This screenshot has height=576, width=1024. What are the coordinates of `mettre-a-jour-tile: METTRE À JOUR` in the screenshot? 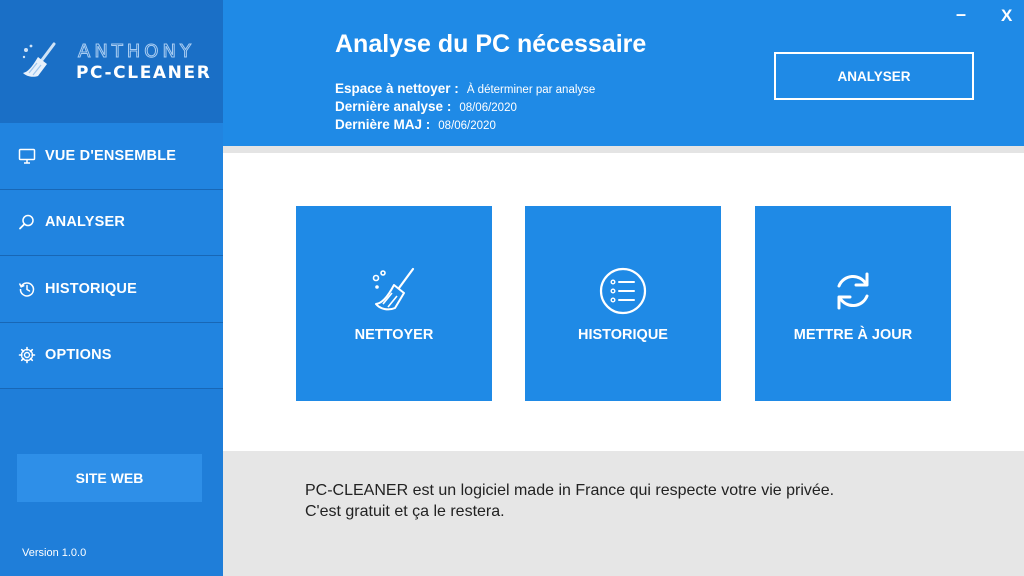 It's located at (853, 303).